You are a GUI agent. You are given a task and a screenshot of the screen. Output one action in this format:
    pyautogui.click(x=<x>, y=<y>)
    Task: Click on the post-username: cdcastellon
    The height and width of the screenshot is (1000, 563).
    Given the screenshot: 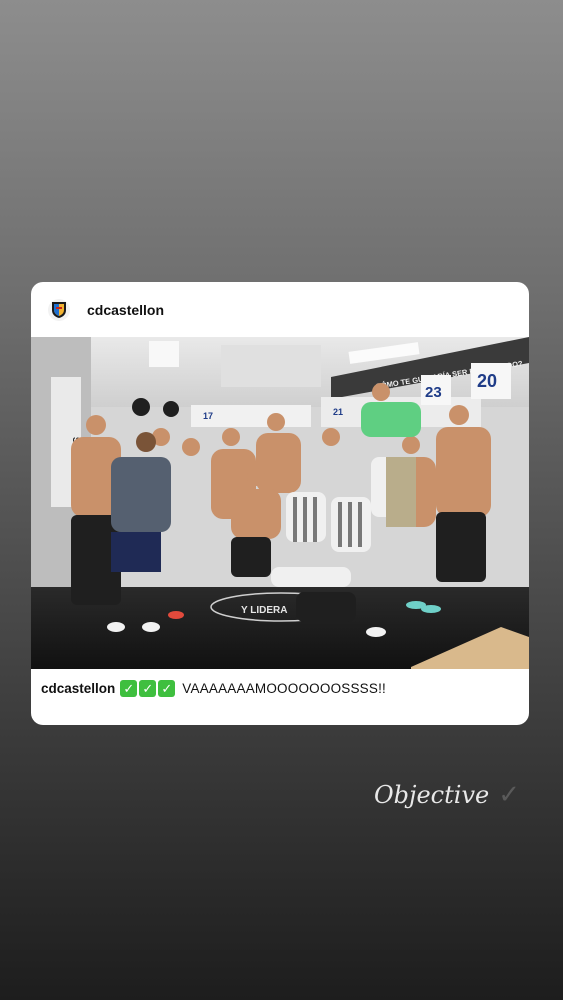 What is the action you would take?
    pyautogui.click(x=125, y=310)
    